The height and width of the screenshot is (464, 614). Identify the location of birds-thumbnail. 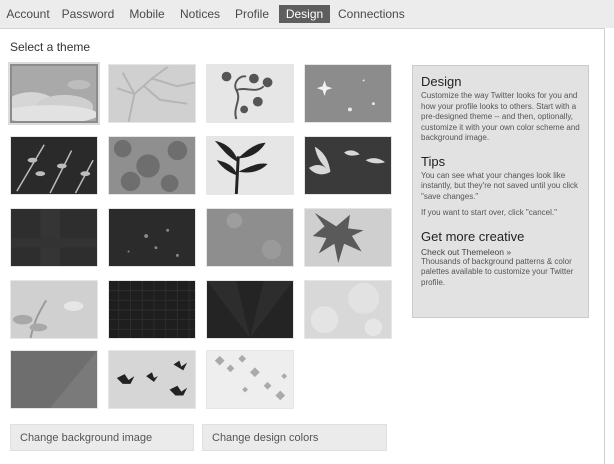
(152, 379).